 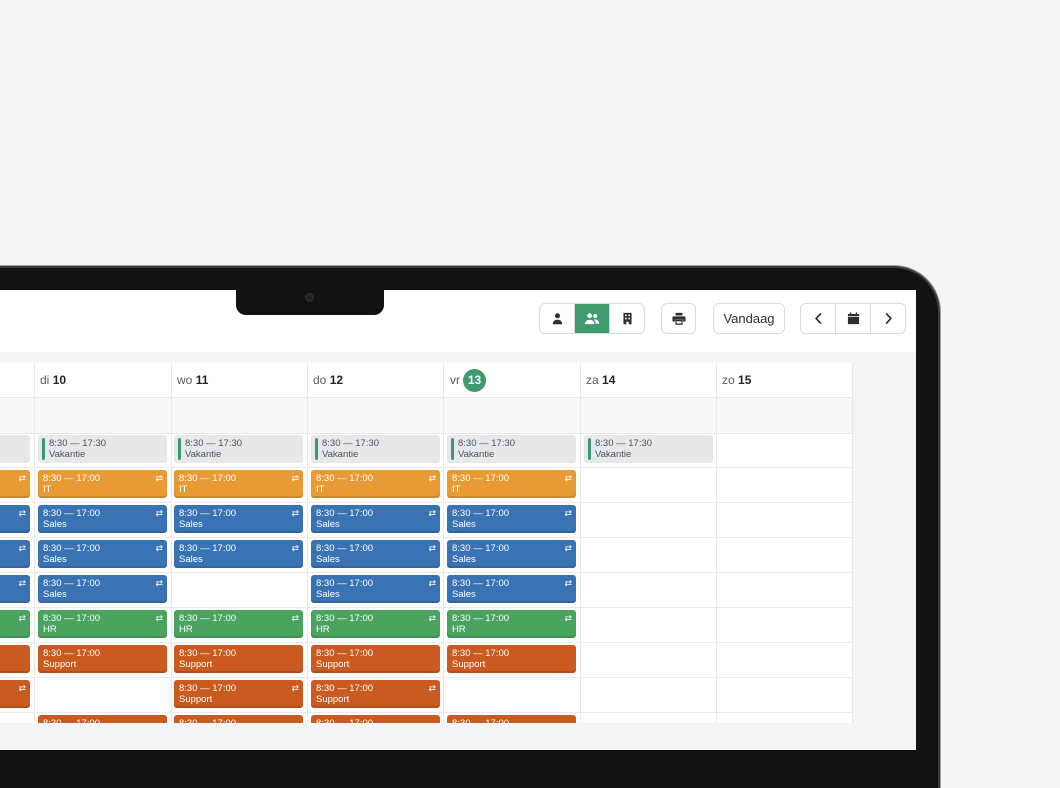 What do you see at coordinates (15, 624) in the screenshot?
I see `event-hr: ⇄` at bounding box center [15, 624].